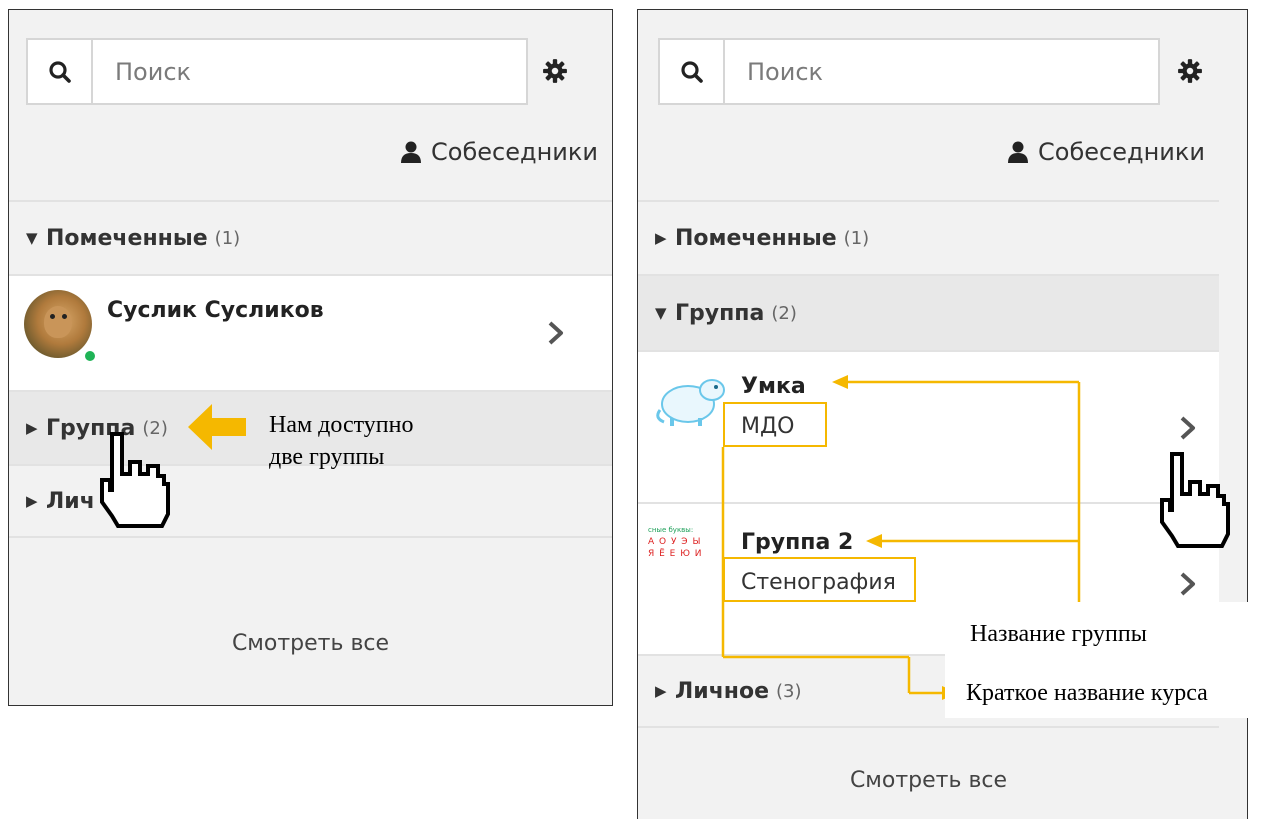  Describe the element at coordinates (675, 554) in the screenshot. I see `thumb-line: Я Ё Е Ю И` at that location.